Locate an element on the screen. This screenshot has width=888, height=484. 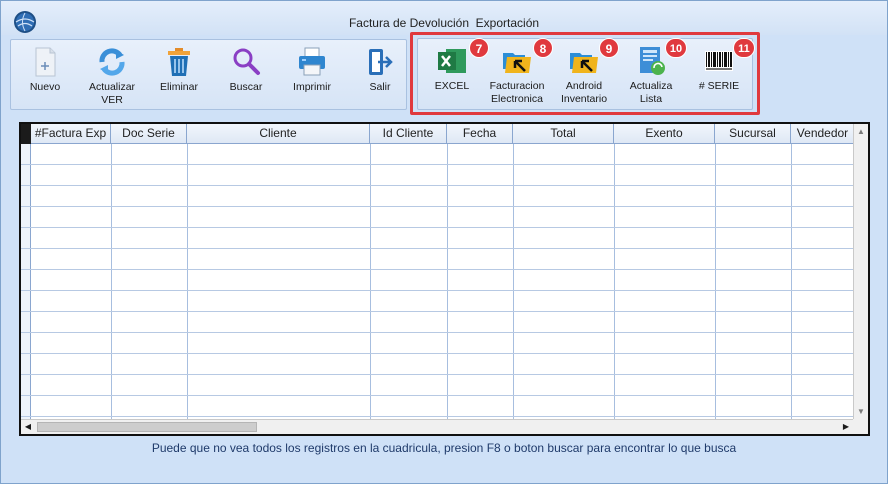
badge-9: 9 is located at coordinates (609, 48).